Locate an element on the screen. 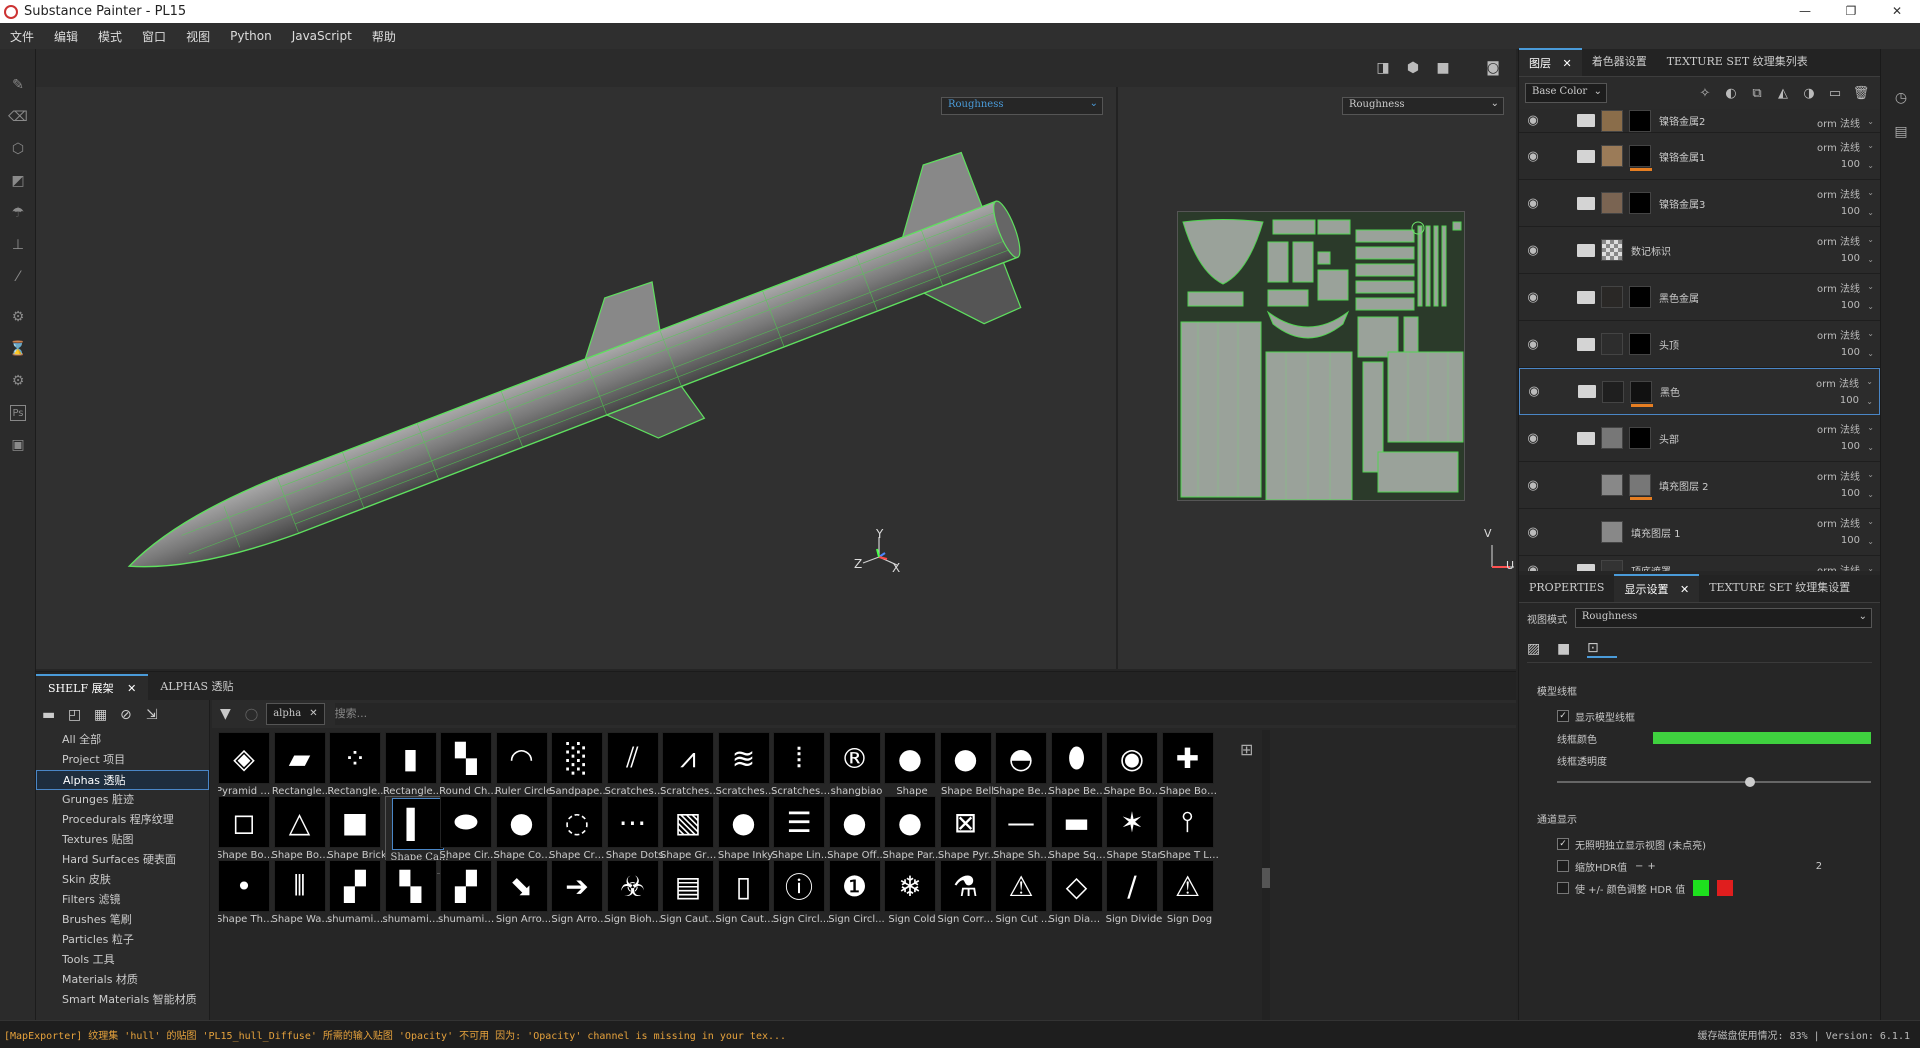 Image resolution: width=1920 pixels, height=1048 pixels. menu-python: Python is located at coordinates (251, 36).